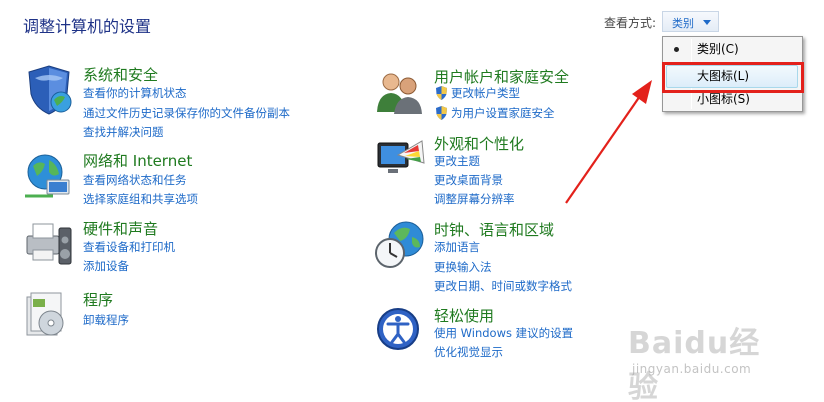 The width and height of the screenshot is (824, 402). Describe the element at coordinates (503, 333) in the screenshot. I see `link-windows-recommended-settings: 使用 Windows 建议的设置` at that location.